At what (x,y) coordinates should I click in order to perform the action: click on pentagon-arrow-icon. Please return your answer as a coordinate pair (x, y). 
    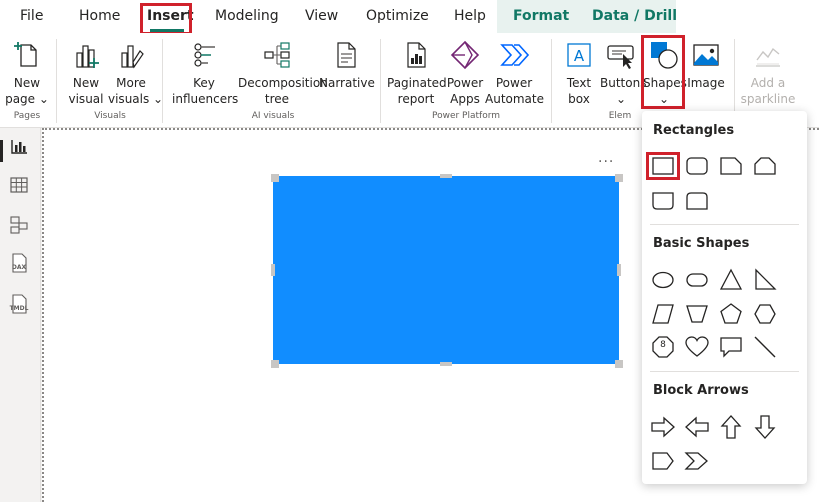
    Looking at the image, I should click on (663, 461).